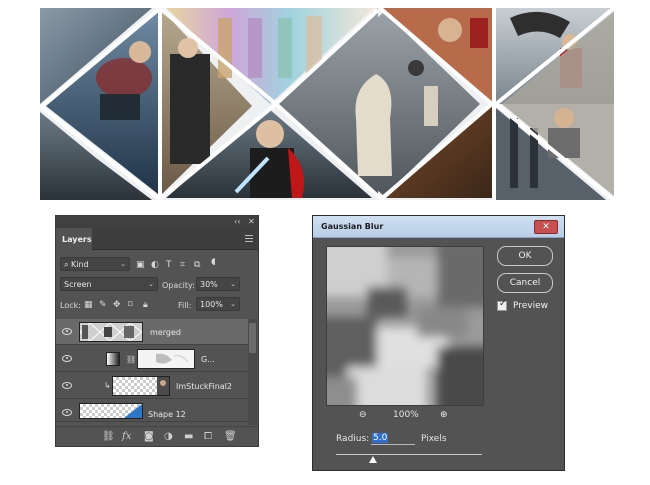 The image size is (650, 485). What do you see at coordinates (168, 436) in the screenshot?
I see `adjustment-layer-icon: ◑` at bounding box center [168, 436].